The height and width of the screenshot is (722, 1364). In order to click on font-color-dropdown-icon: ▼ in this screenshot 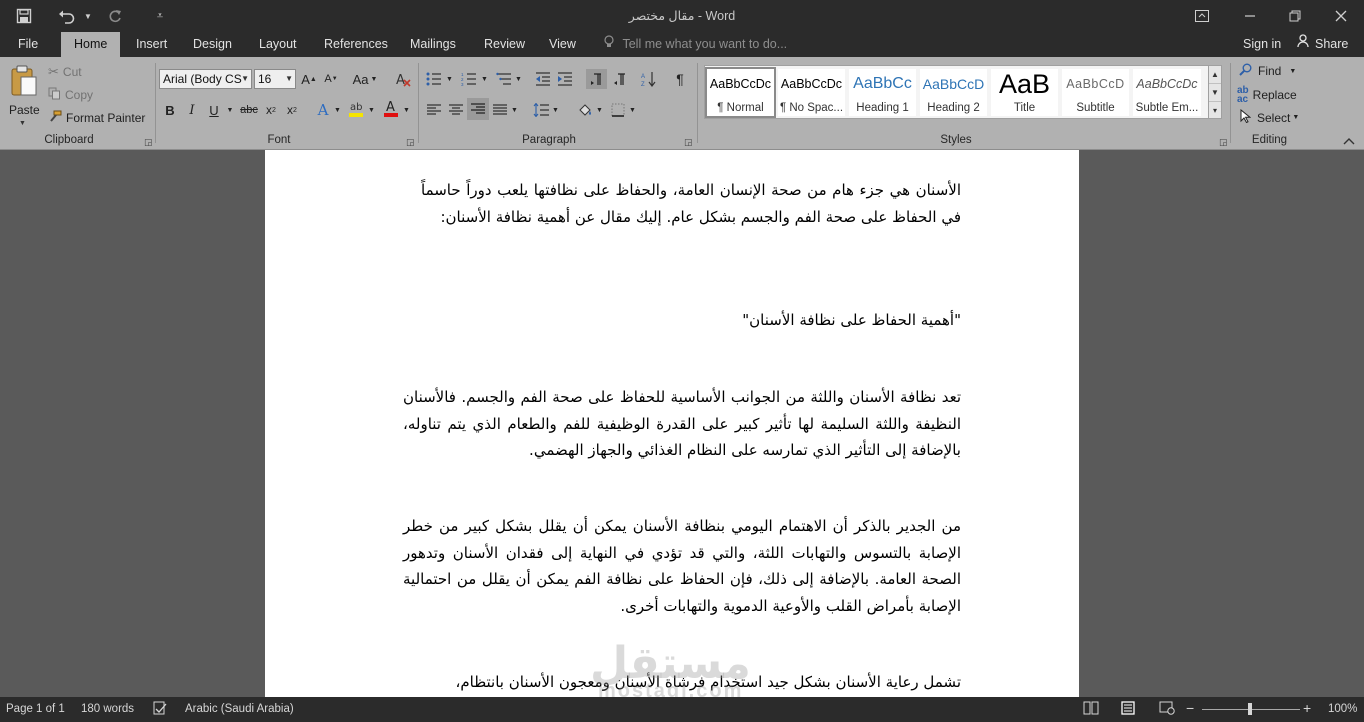, I will do `click(406, 110)`.